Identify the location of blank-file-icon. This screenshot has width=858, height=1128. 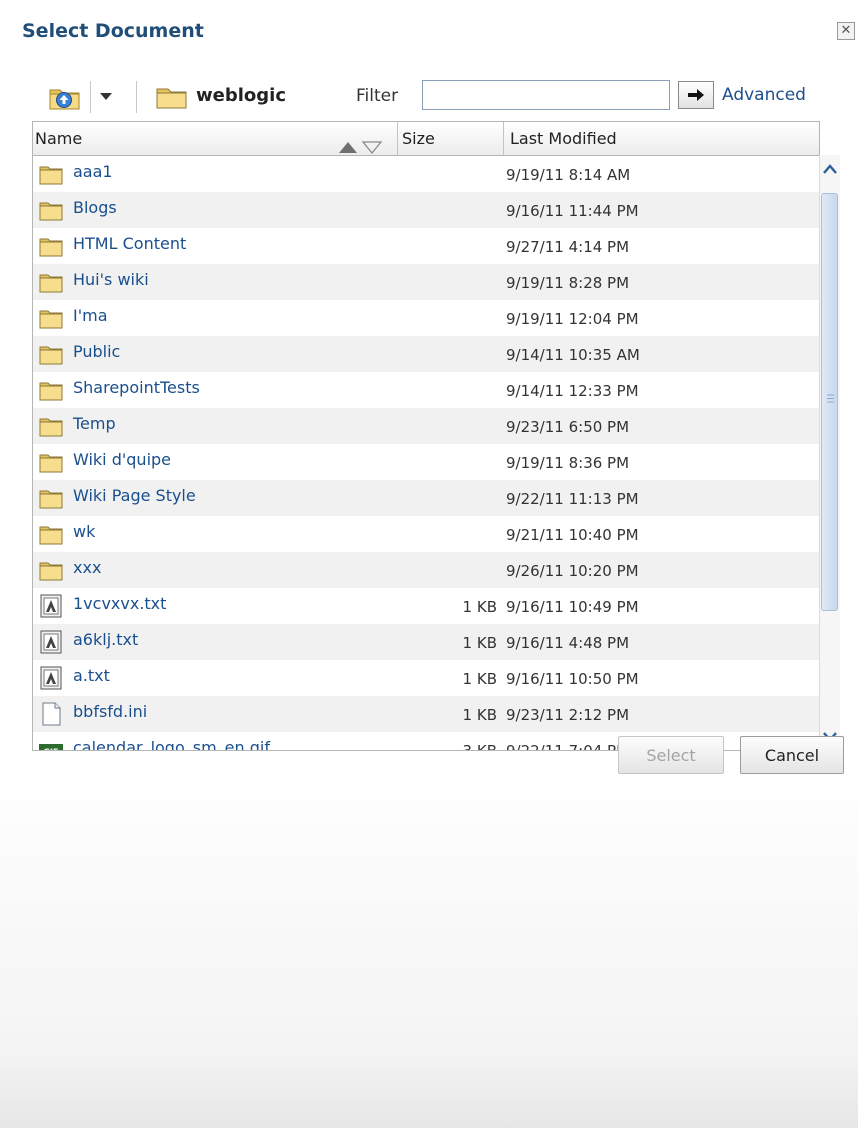
(51, 714).